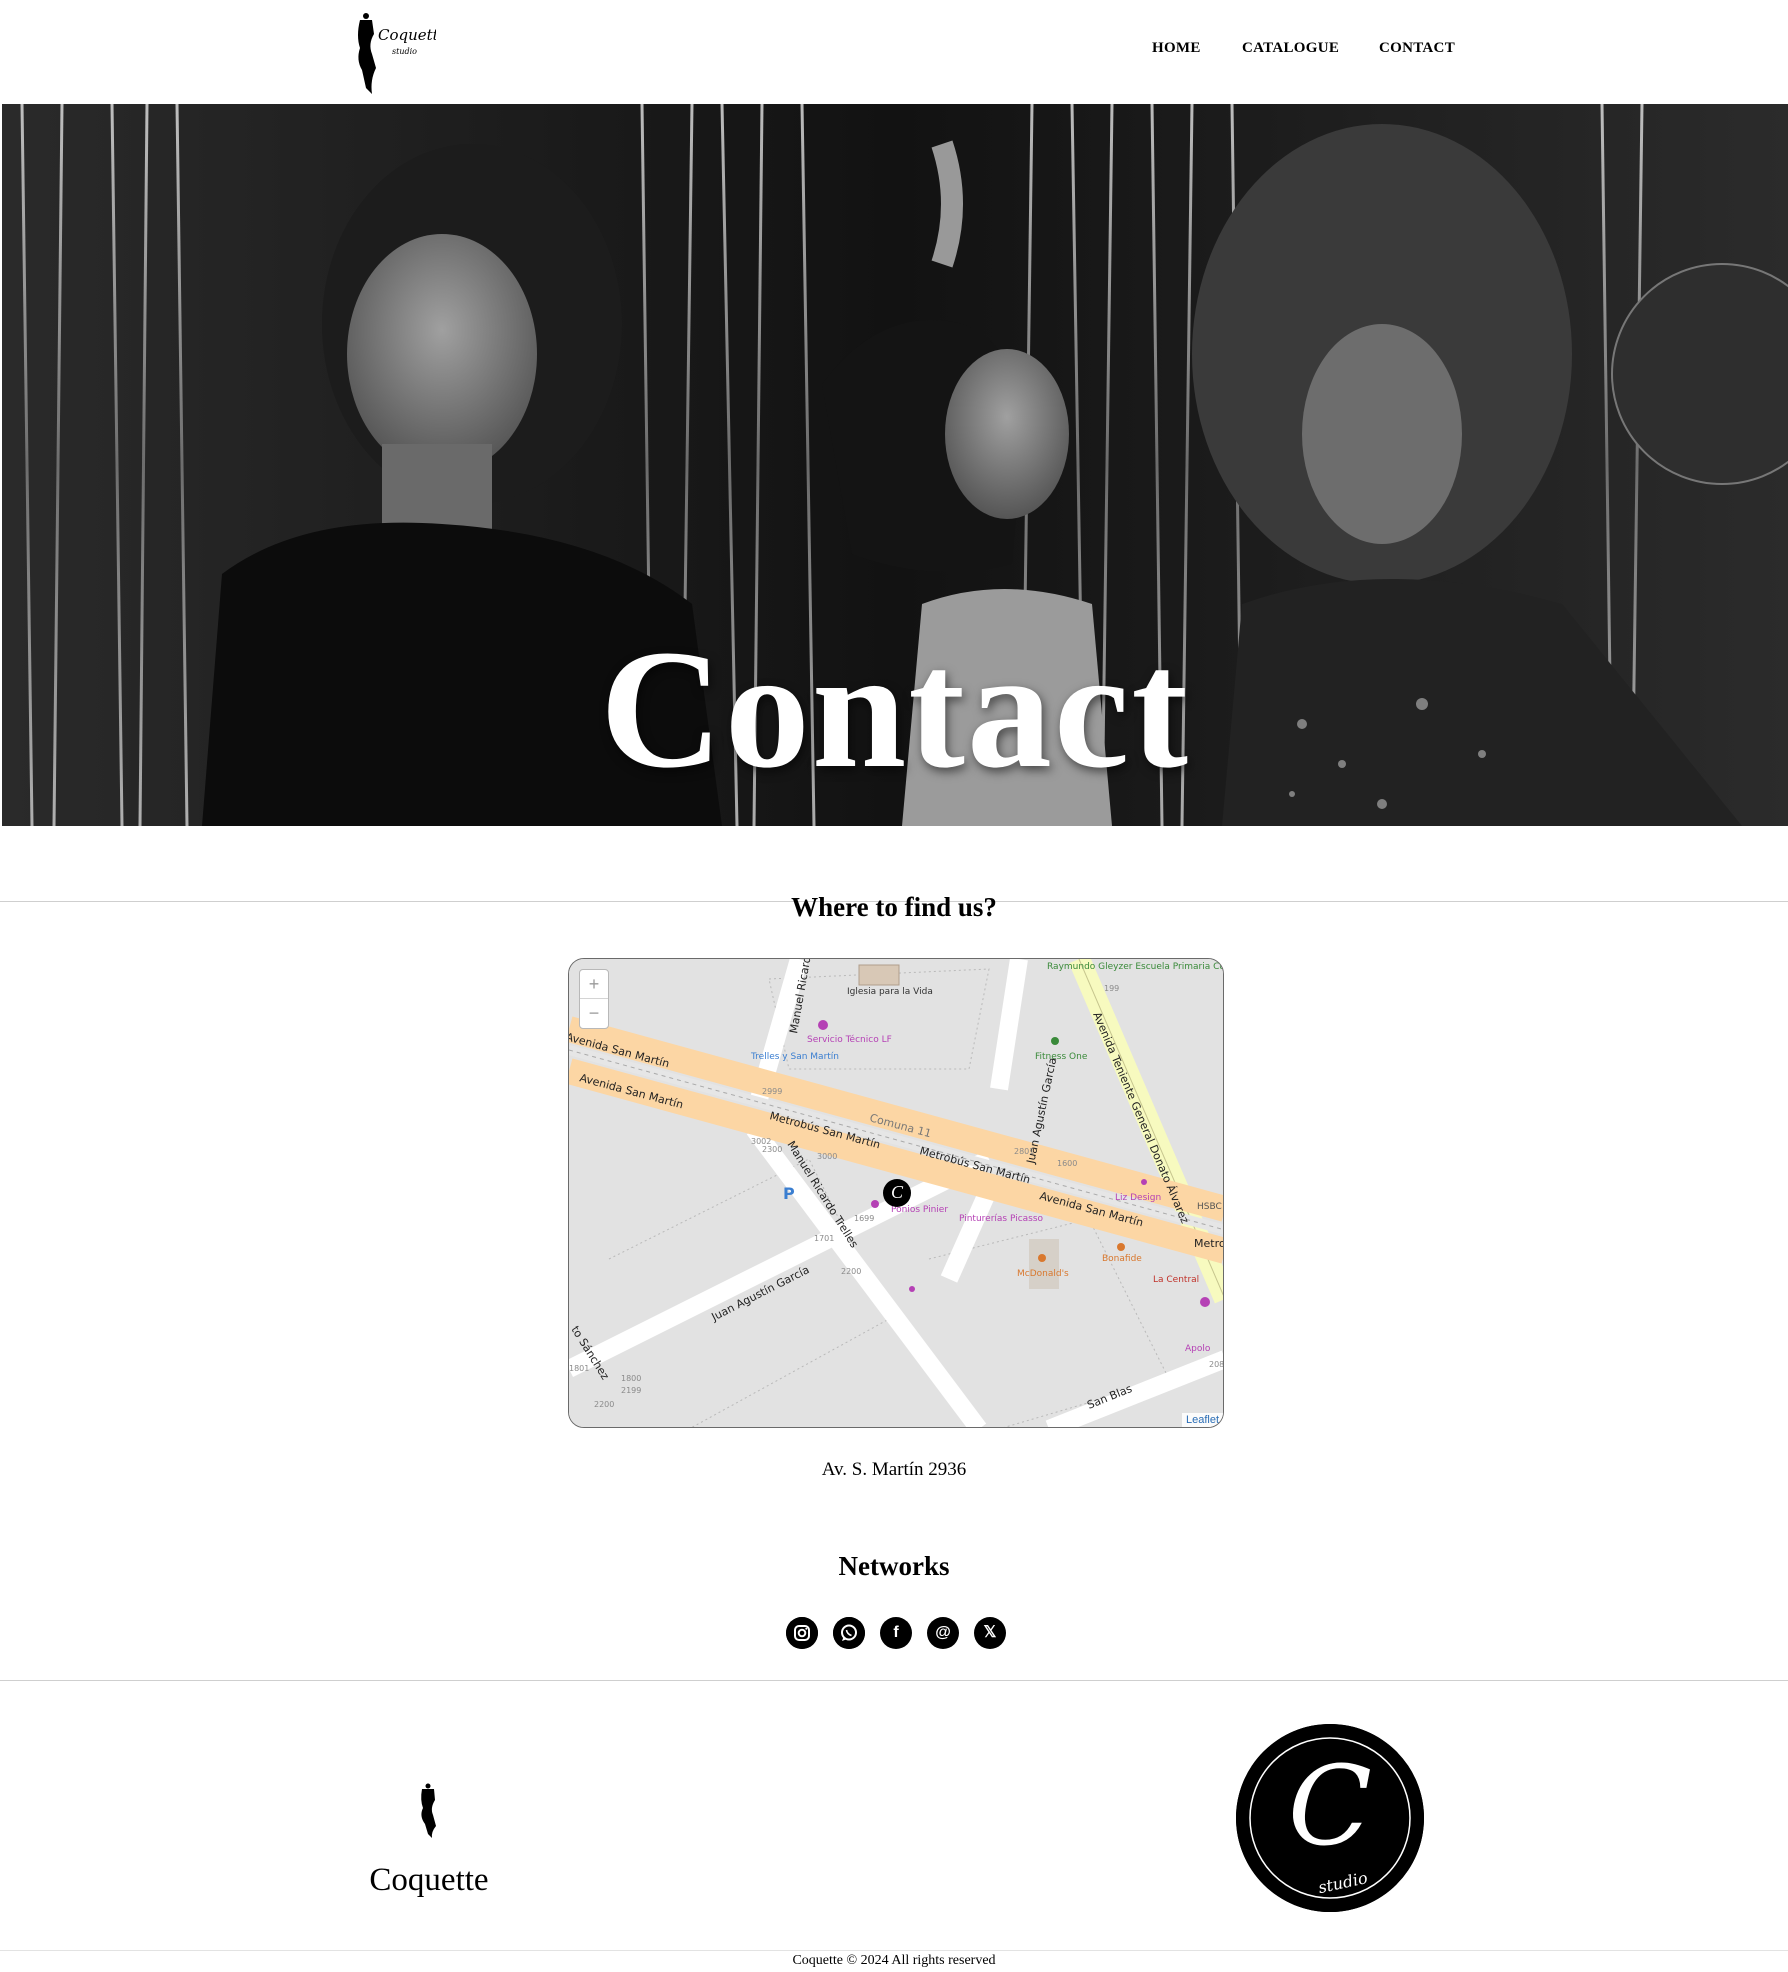  Describe the element at coordinates (1198, 1349) in the screenshot. I see `svg-text: Apolo` at that location.